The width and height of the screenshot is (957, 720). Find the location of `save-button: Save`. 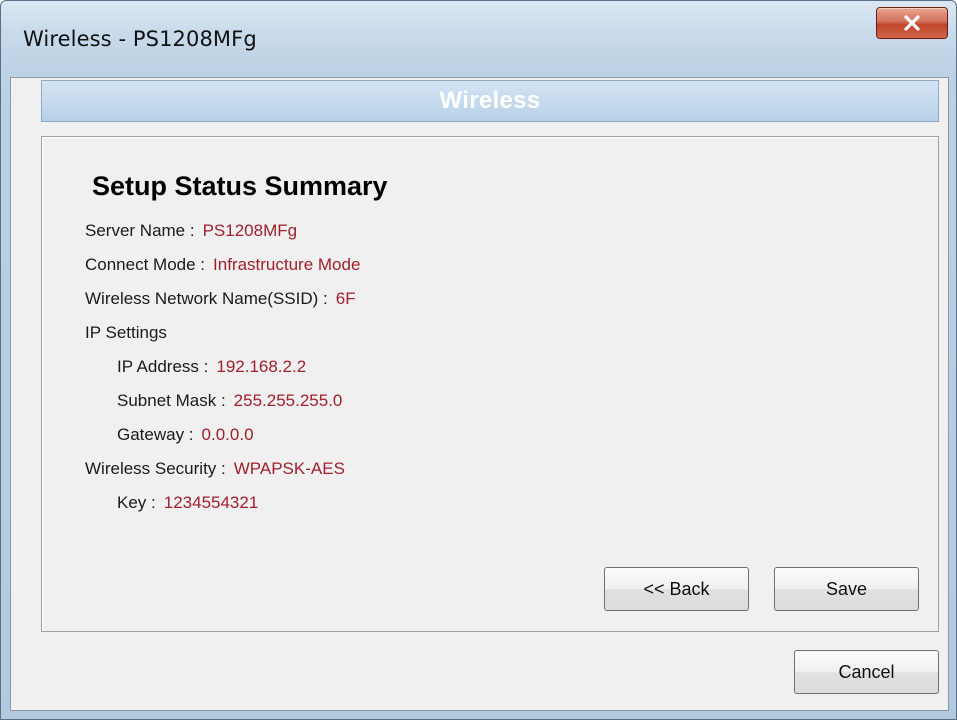

save-button: Save is located at coordinates (846, 589).